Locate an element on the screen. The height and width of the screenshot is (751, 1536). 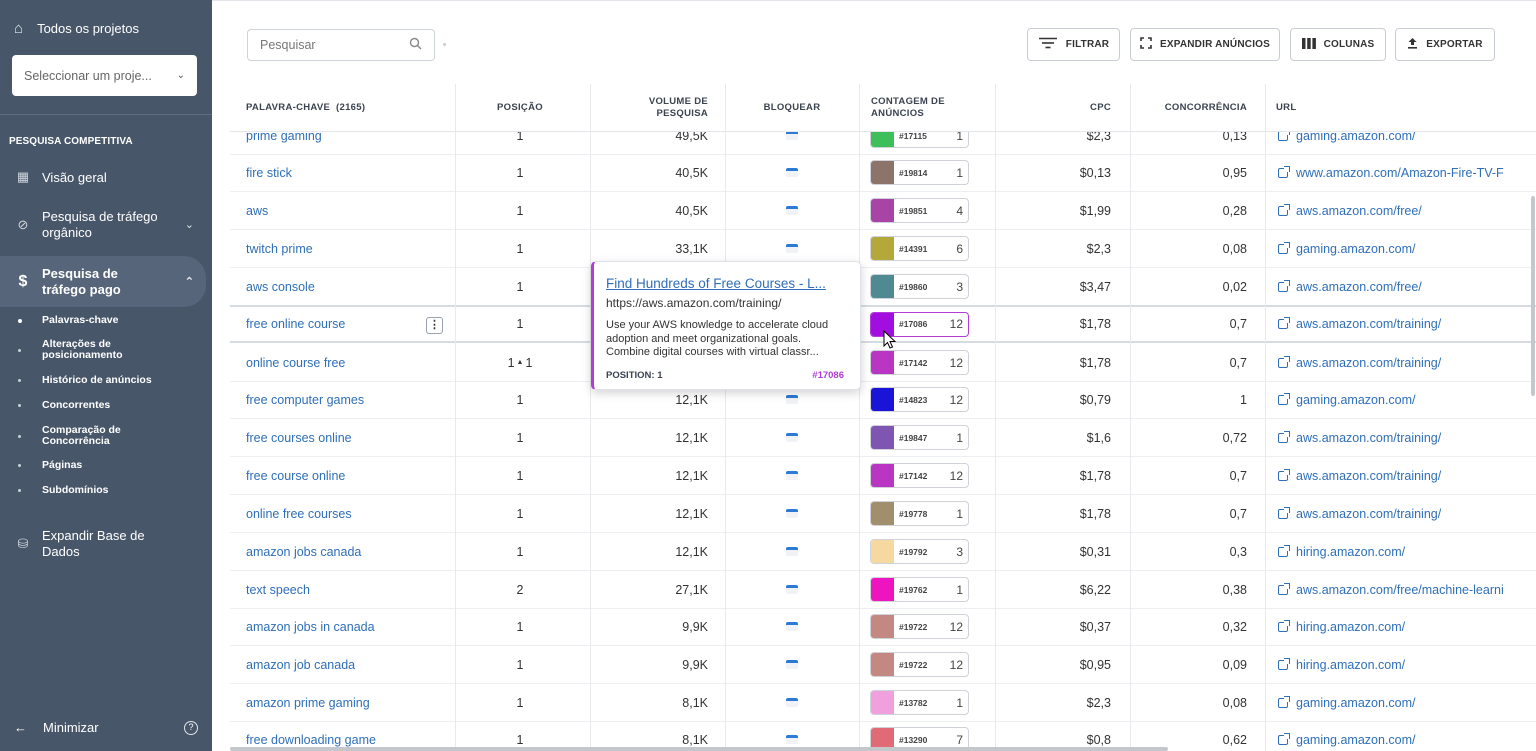
header-ad-count: CONTAGEM DE ANÚNCIOS is located at coordinates (916, 108).